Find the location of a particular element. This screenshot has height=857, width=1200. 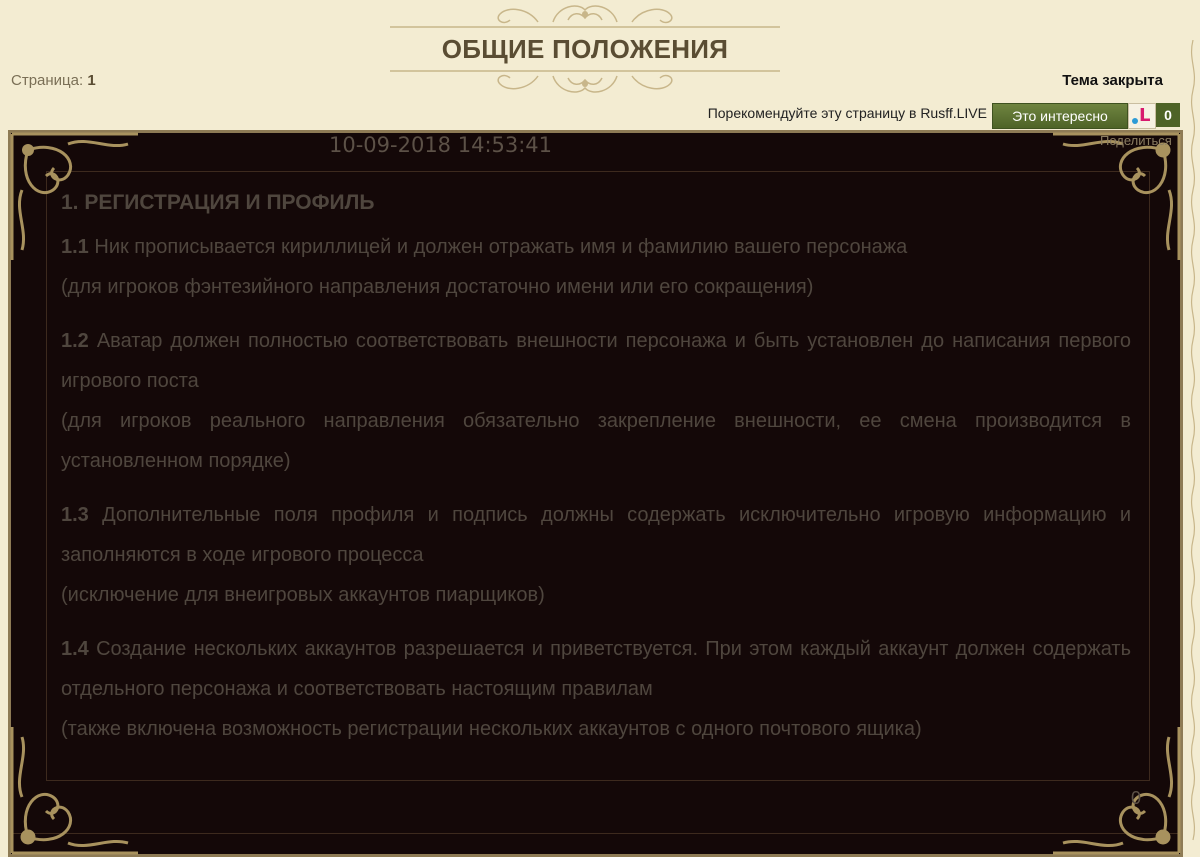

like-count: 0 is located at coordinates (1168, 115).